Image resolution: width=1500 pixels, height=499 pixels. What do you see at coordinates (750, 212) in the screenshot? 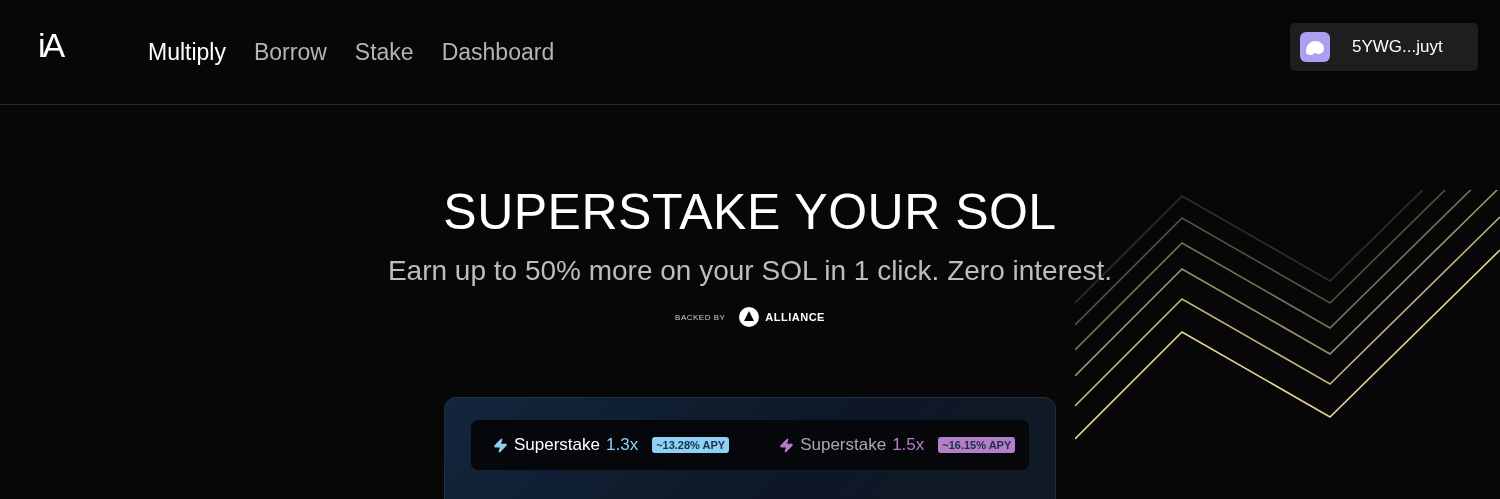
I see `hero-title: SUPERSTAKE YOUR SOL` at bounding box center [750, 212].